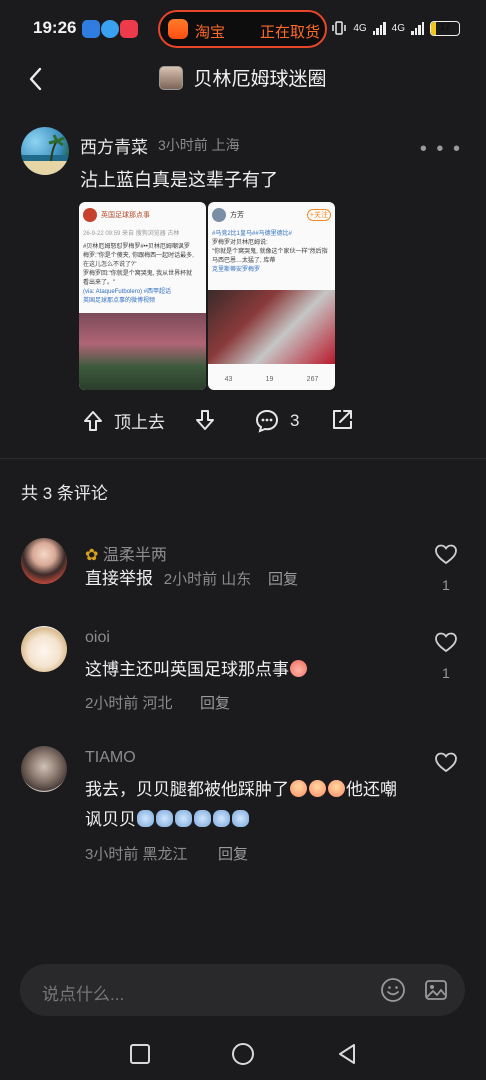 The height and width of the screenshot is (1080, 486). Describe the element at coordinates (110, 758) in the screenshot. I see `comment-author: TIAMO` at that location.